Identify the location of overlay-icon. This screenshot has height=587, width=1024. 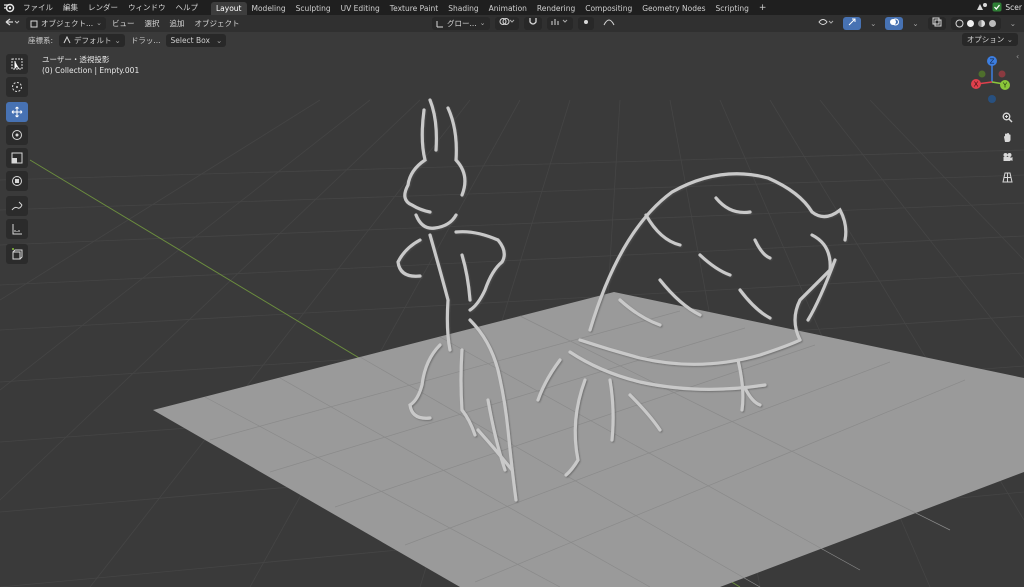
(895, 22).